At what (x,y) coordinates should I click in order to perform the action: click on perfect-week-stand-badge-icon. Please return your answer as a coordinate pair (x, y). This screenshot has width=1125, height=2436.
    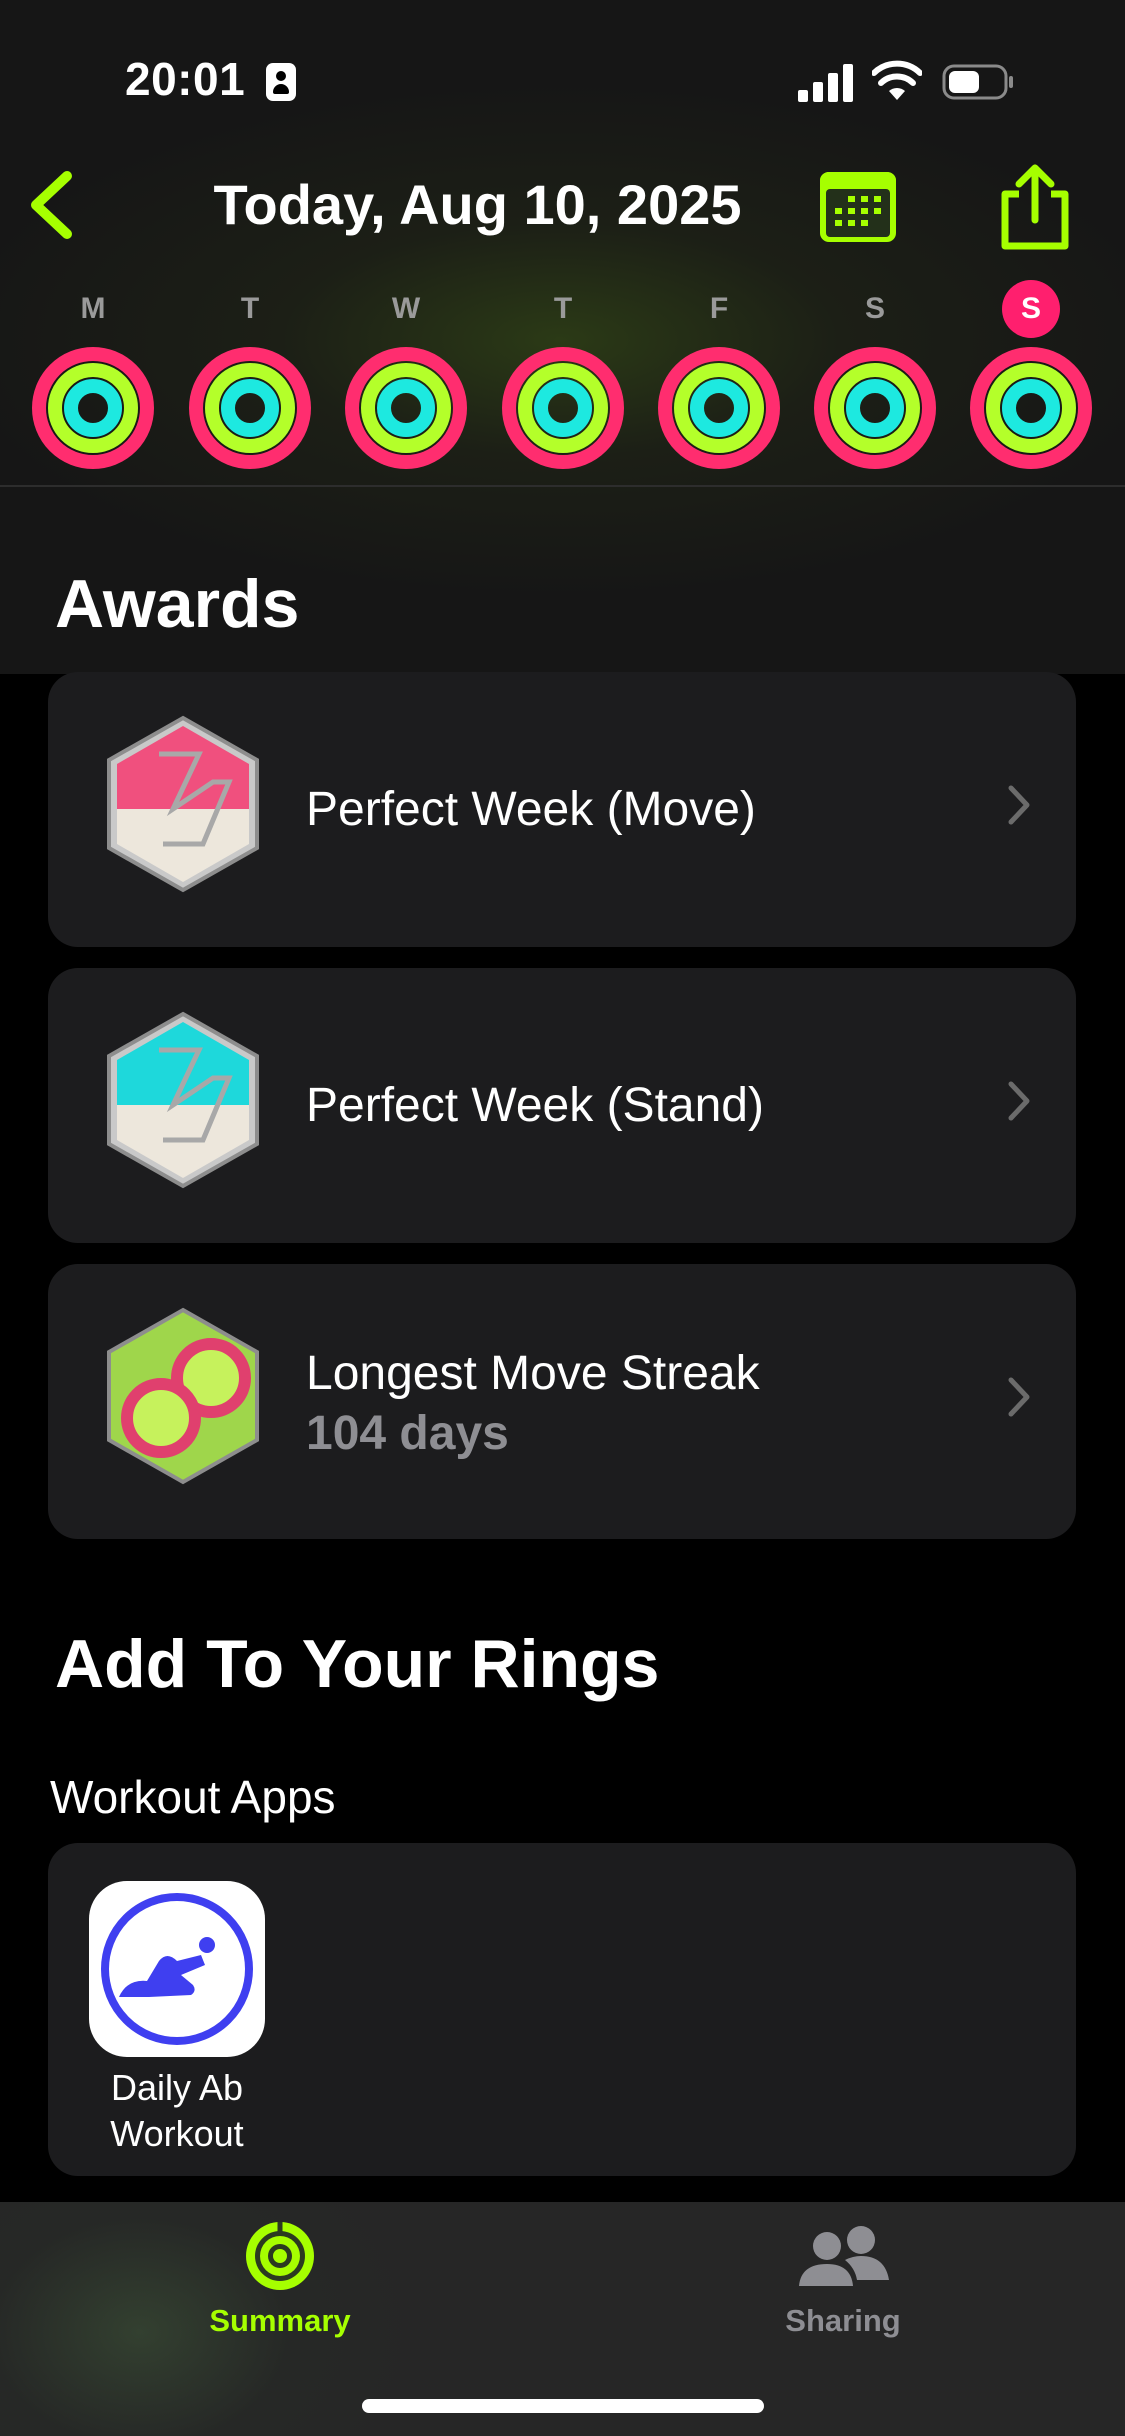
    Looking at the image, I should click on (183, 1100).